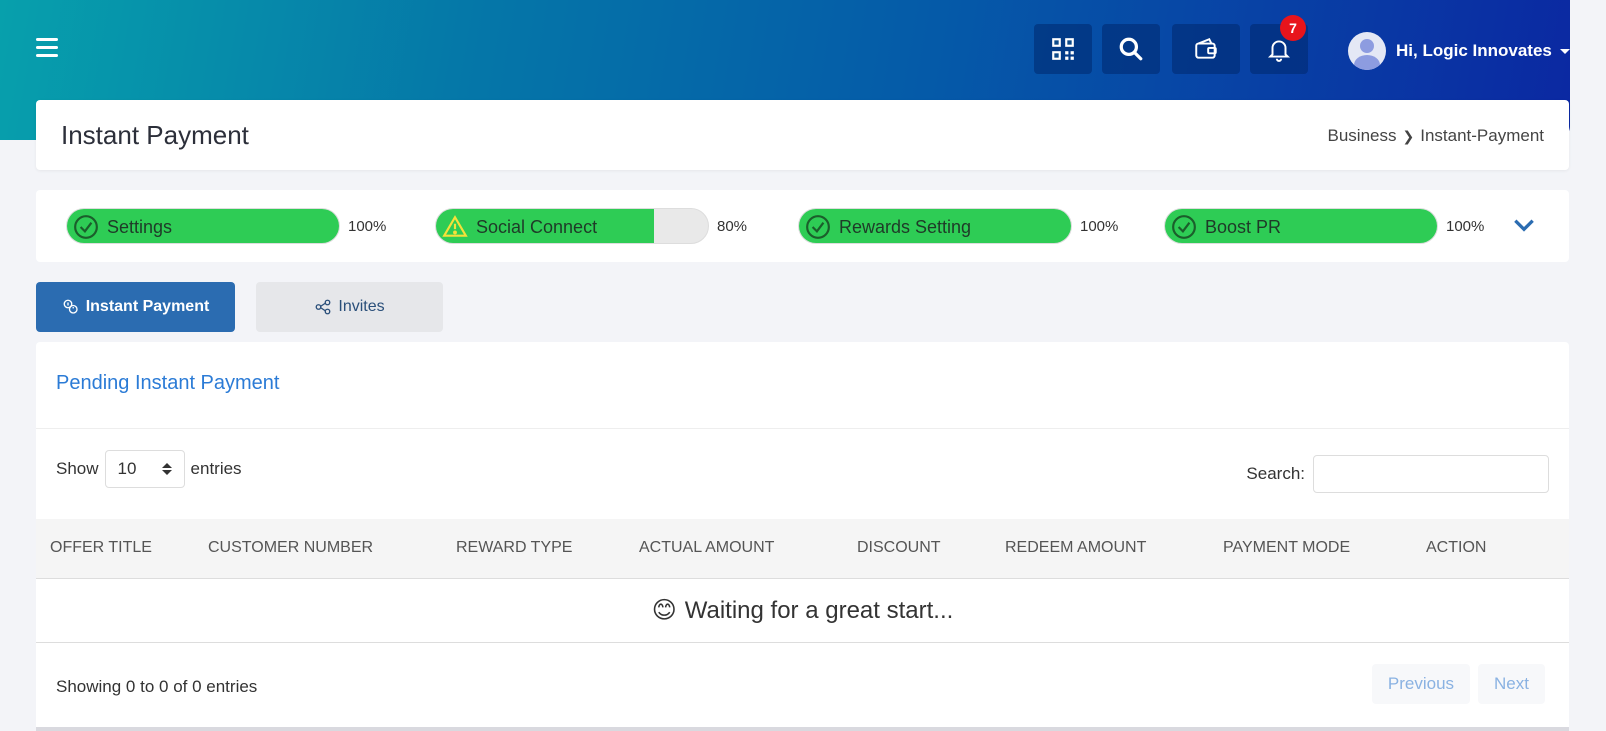 Image resolution: width=1606 pixels, height=731 pixels. What do you see at coordinates (155, 135) in the screenshot?
I see `page-title: Instant Payment` at bounding box center [155, 135].